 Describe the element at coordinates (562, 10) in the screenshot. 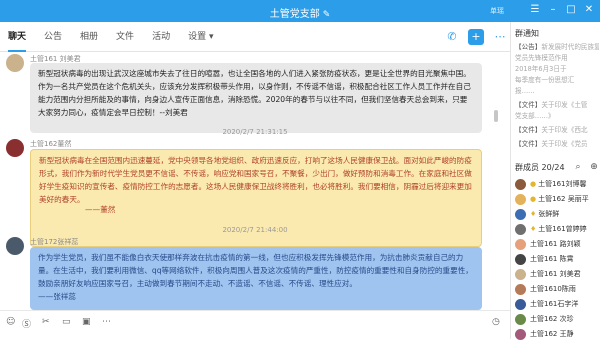

I see `window-controls: ☰ – □ ✕` at that location.